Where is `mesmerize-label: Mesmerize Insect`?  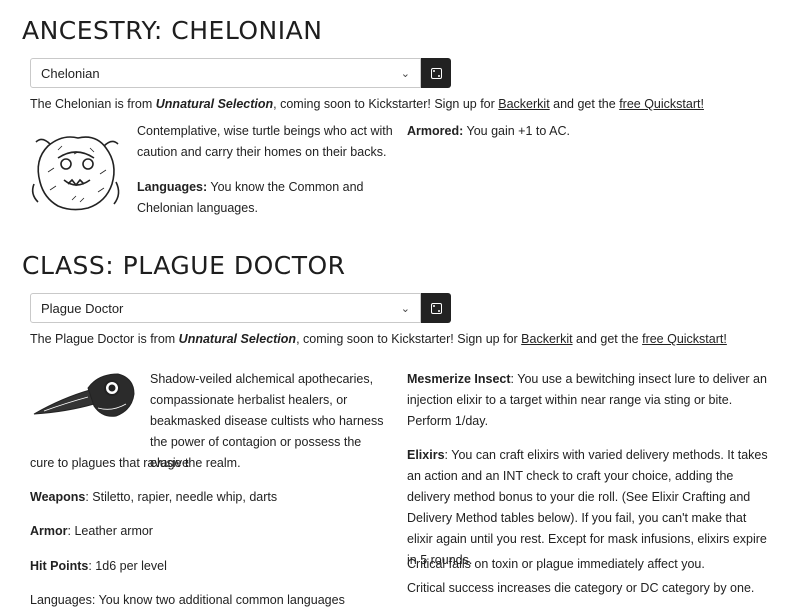
mesmerize-label: Mesmerize Insect is located at coordinates (459, 379).